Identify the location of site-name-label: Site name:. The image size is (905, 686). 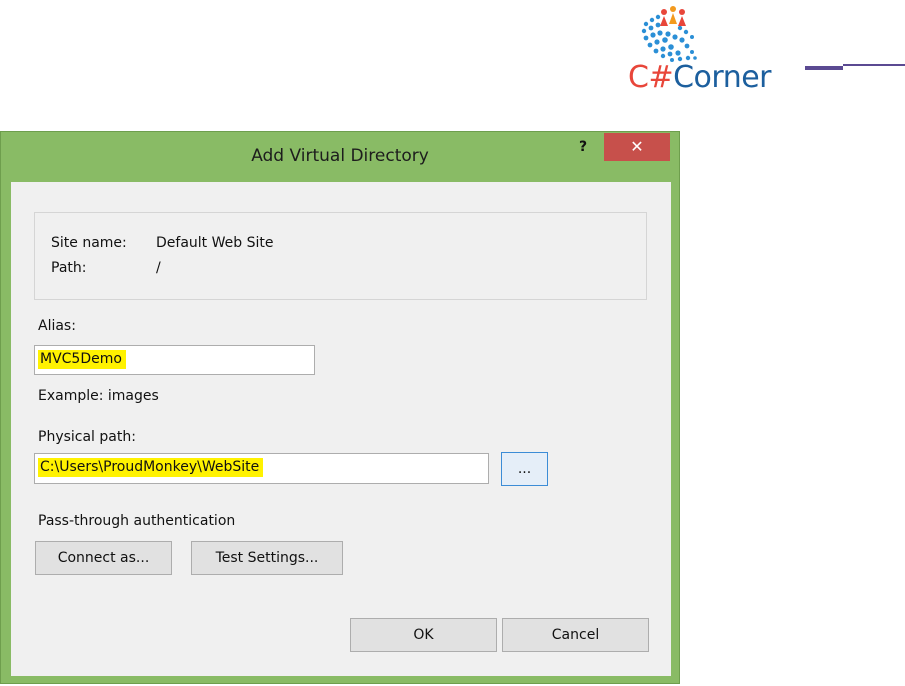
(89, 243).